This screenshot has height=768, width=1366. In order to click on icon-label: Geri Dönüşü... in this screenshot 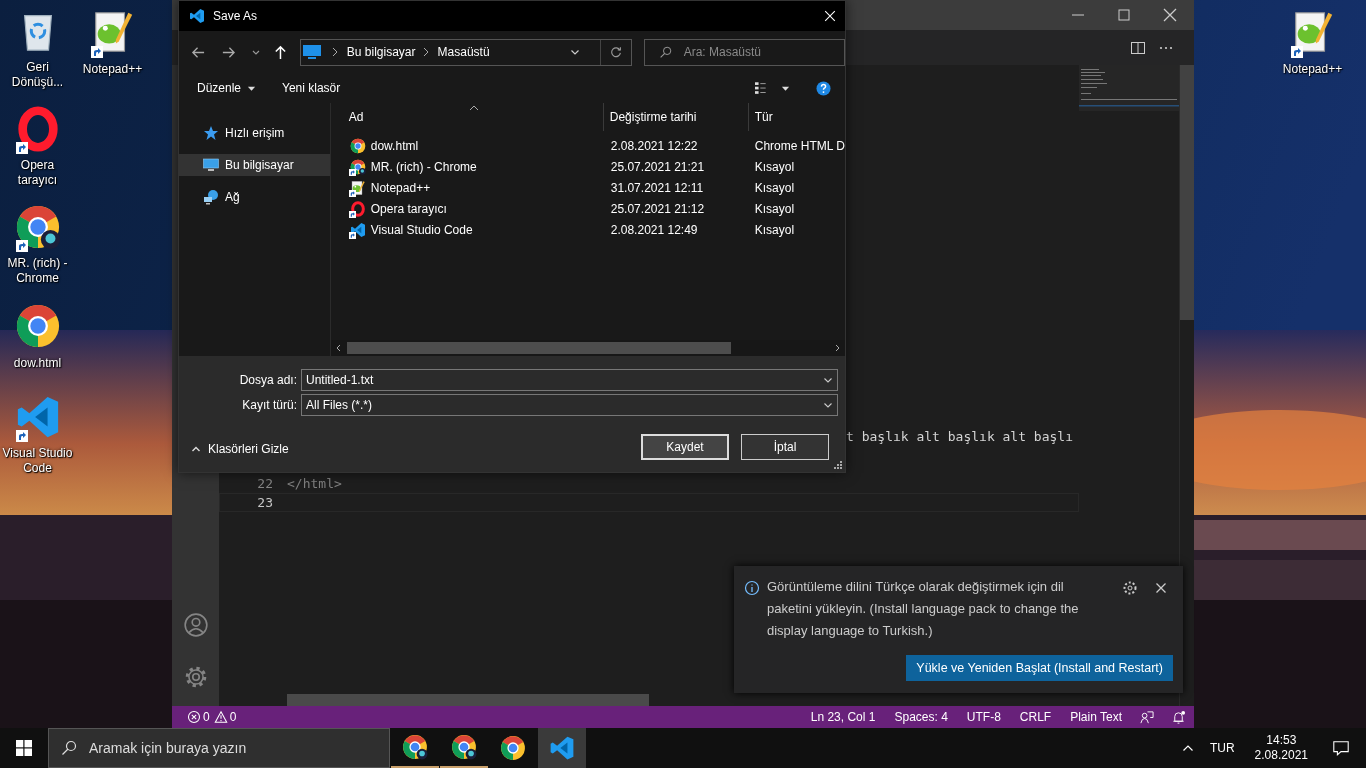, I will do `click(37, 75)`.